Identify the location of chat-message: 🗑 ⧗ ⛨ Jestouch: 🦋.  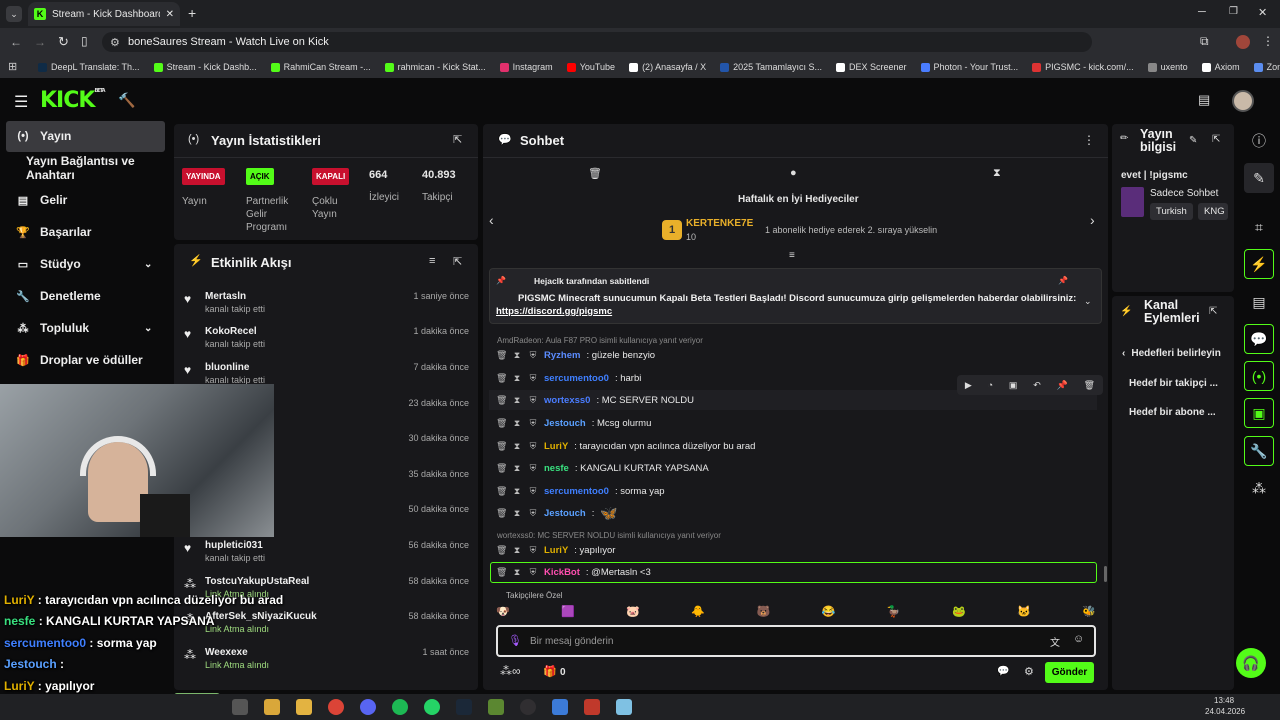
(557, 513).